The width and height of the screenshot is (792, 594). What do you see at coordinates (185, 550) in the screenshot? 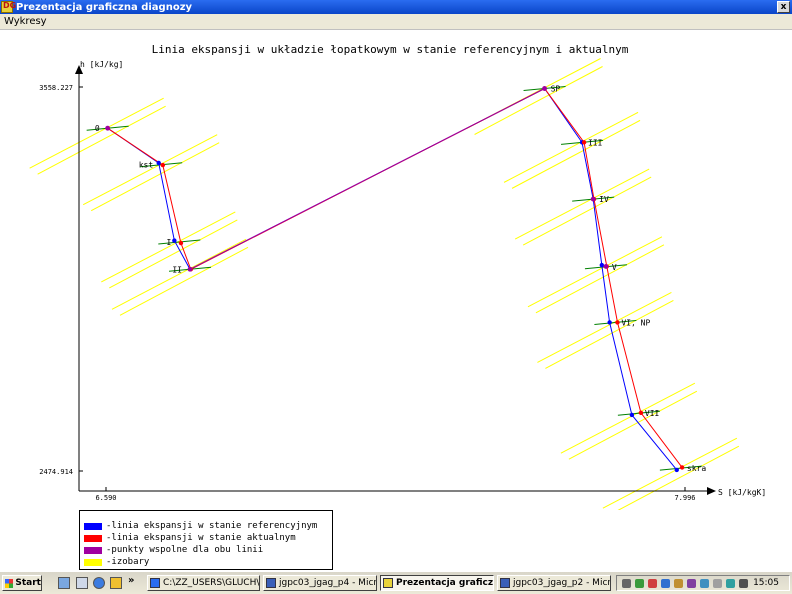
I see `legend-label-common: -punkty wspolne dla obu linii` at bounding box center [185, 550].